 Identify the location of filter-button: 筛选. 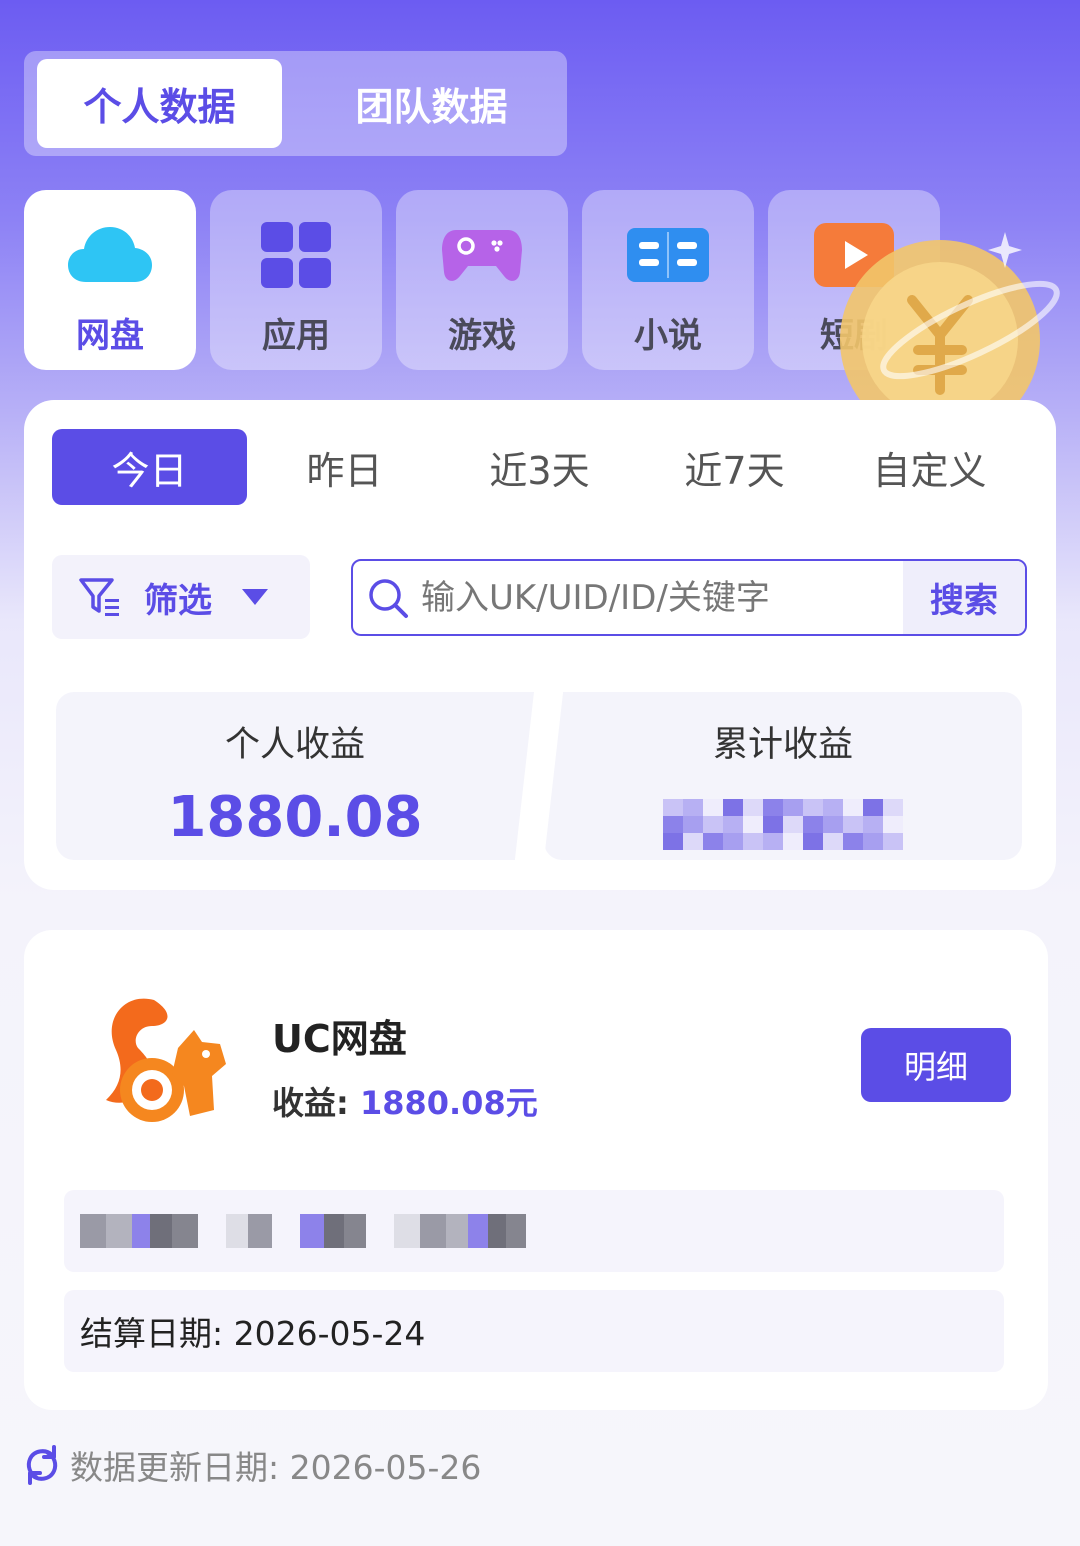
(181, 597).